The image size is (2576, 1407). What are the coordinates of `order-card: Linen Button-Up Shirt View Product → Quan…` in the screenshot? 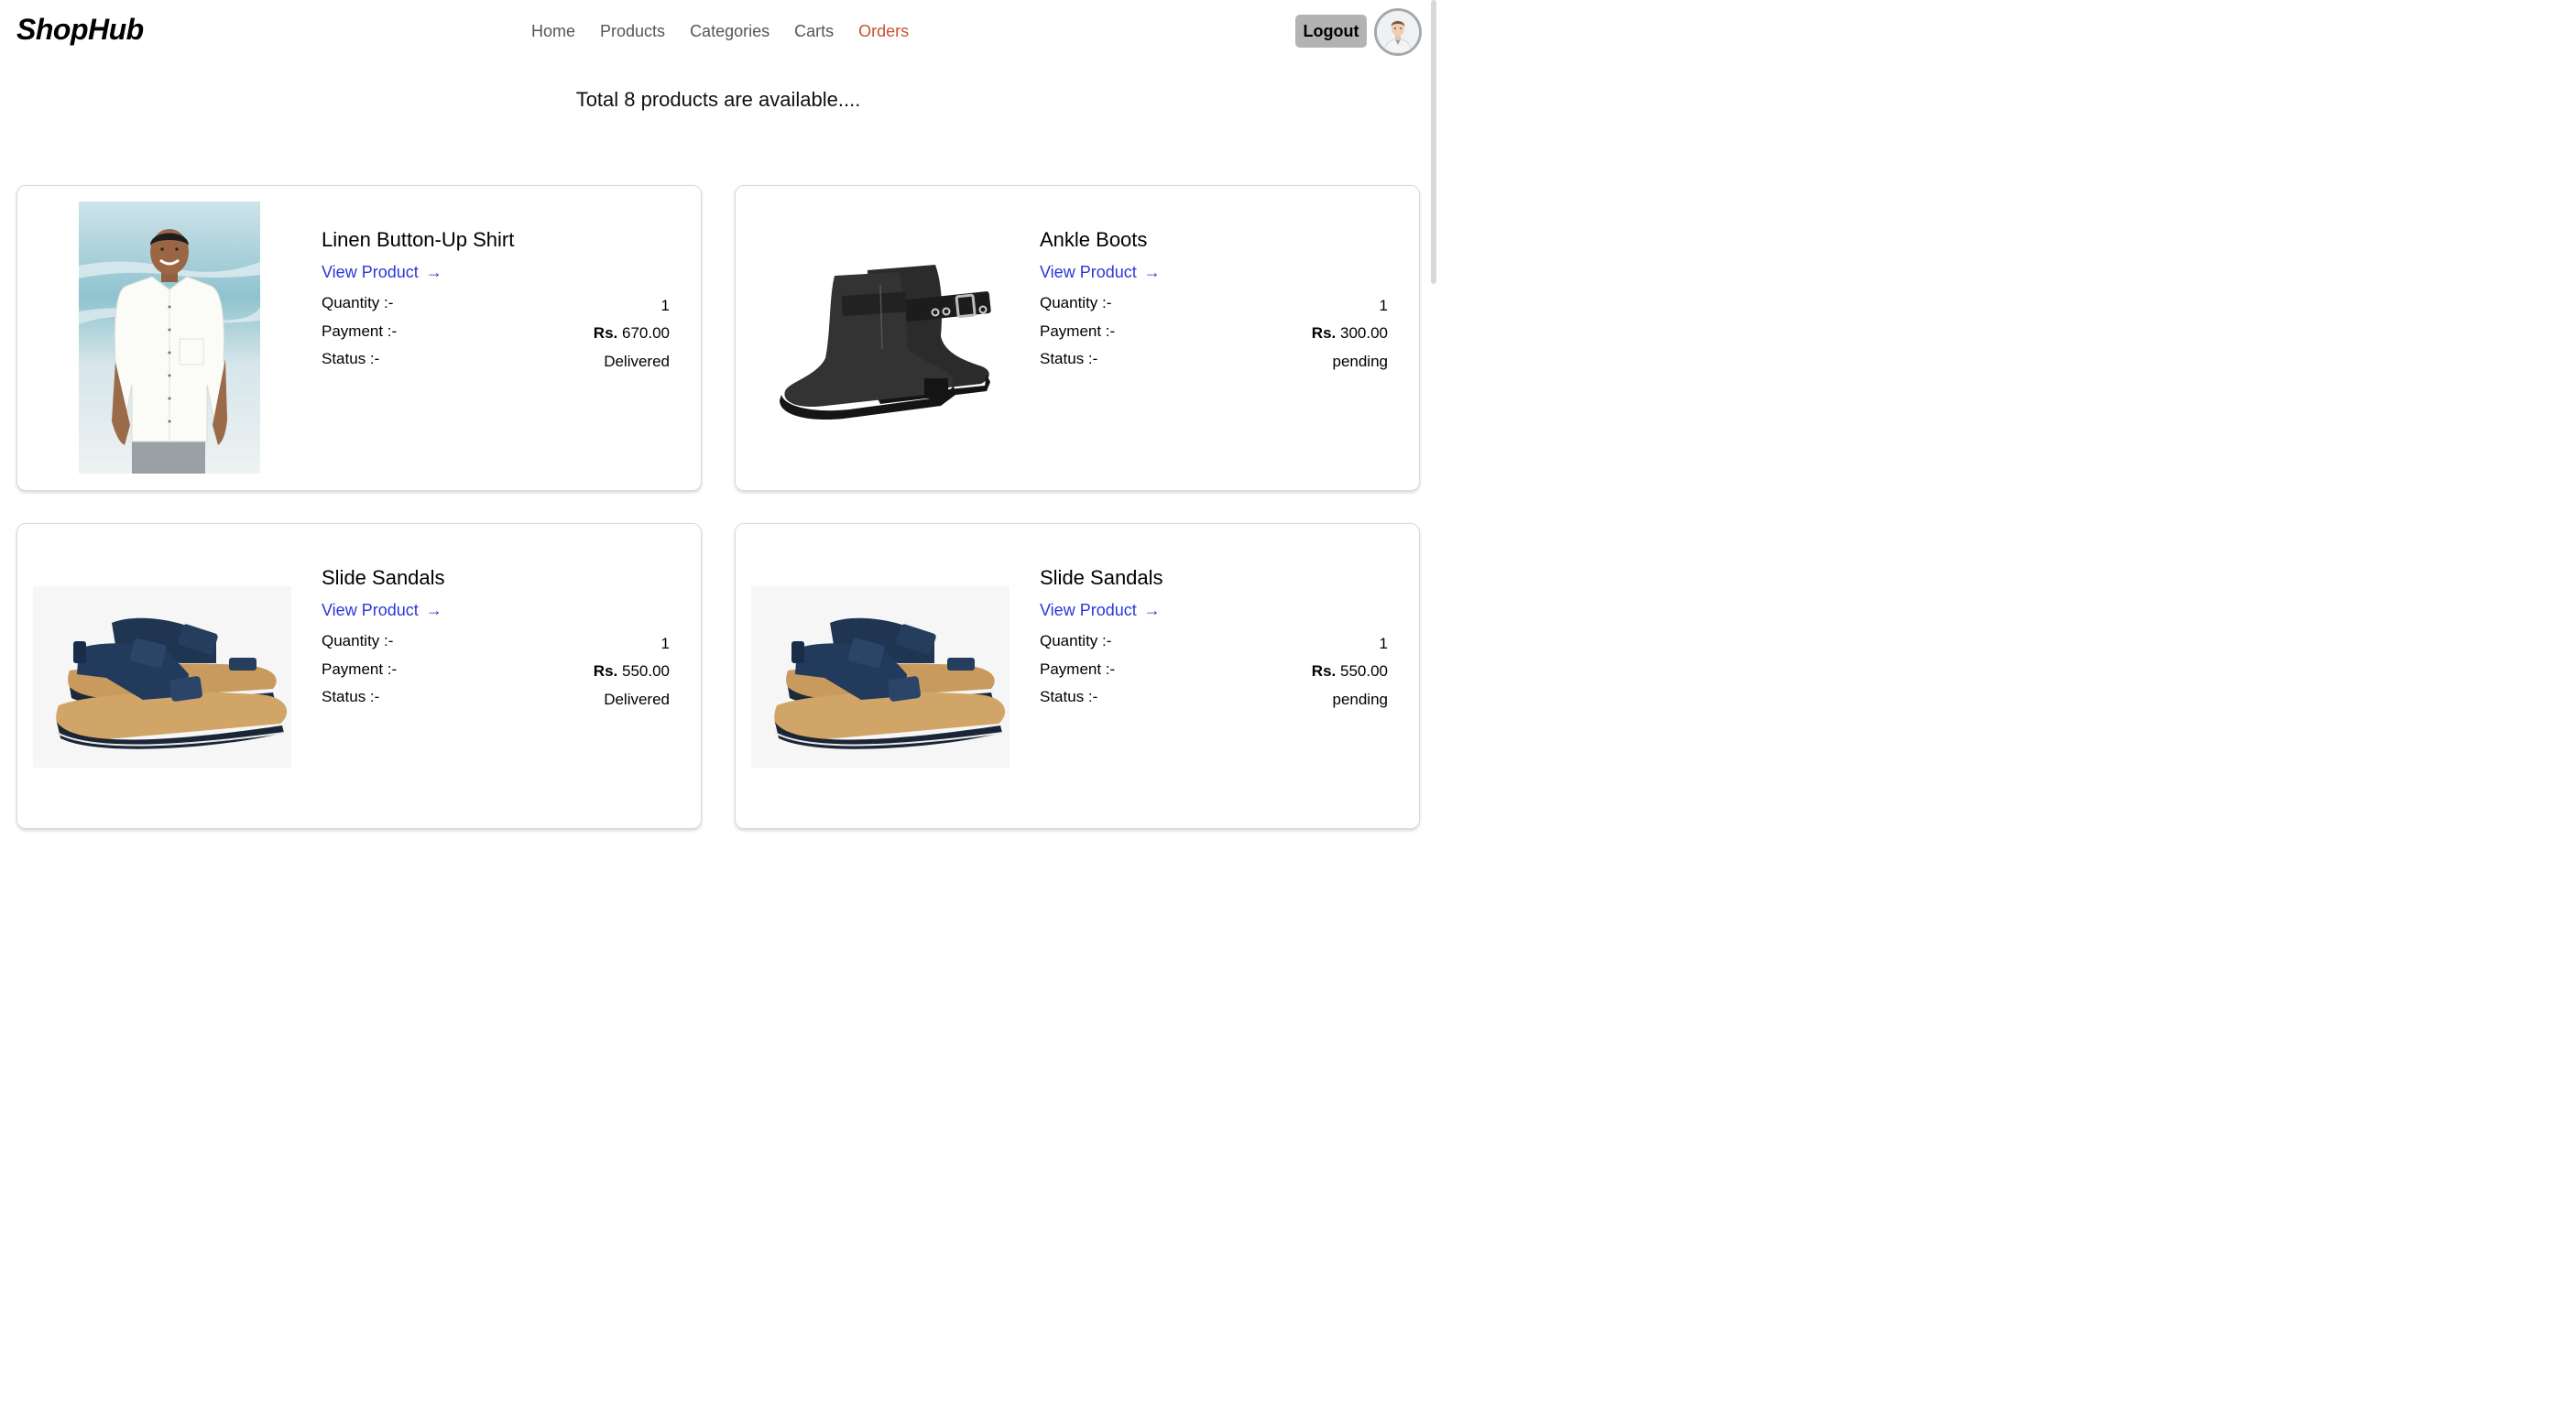 It's located at (359, 338).